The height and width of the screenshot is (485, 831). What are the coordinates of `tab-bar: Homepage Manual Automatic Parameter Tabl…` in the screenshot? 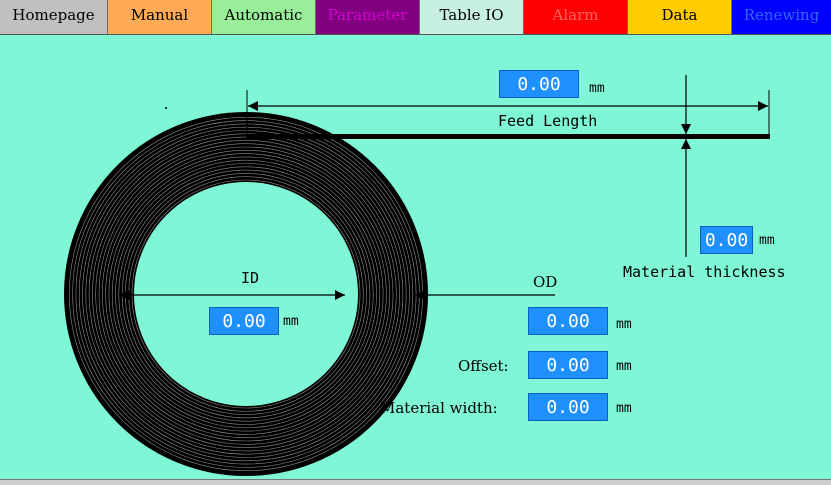 It's located at (415, 17).